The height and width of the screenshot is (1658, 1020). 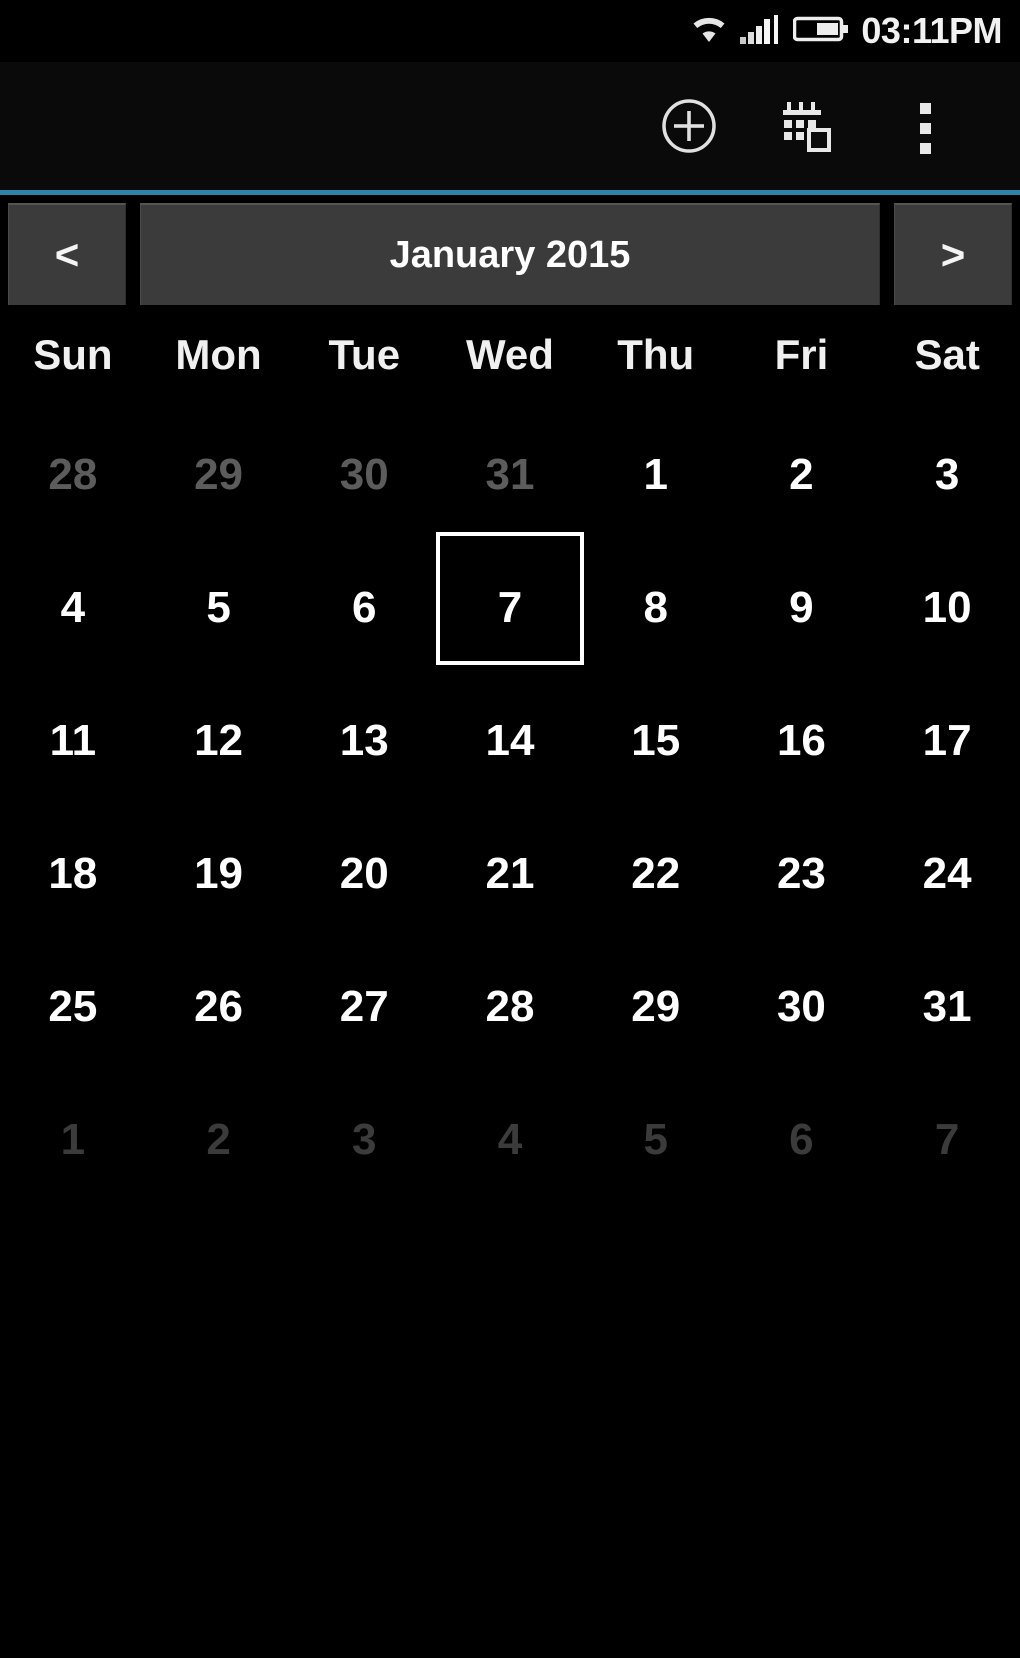 I want to click on day-cell: 17, so click(x=947, y=737).